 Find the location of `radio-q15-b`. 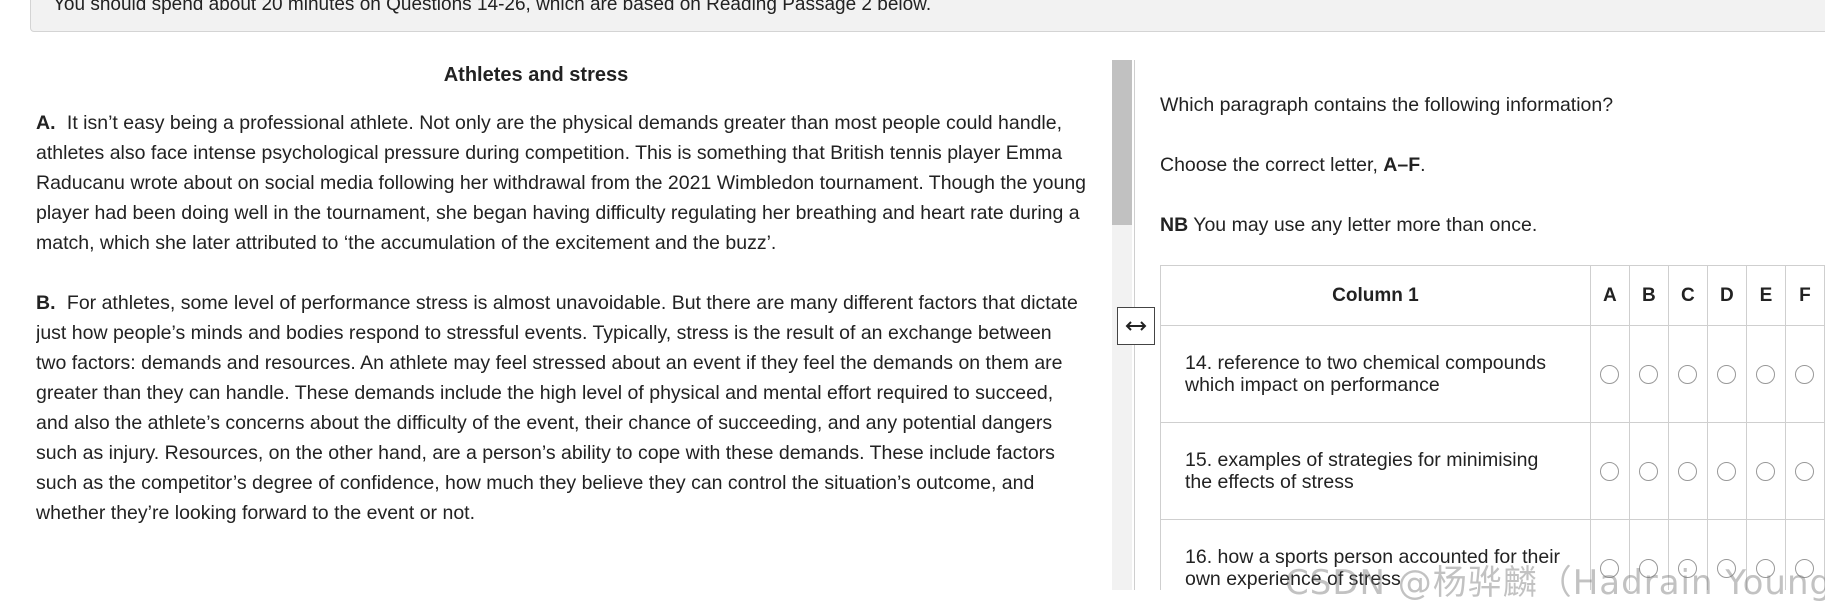

radio-q15-b is located at coordinates (1649, 471).